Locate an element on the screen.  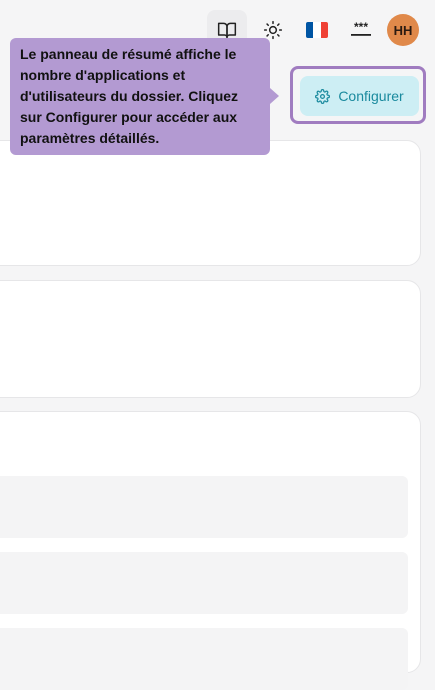
configure-button: Configurer is located at coordinates (359, 96).